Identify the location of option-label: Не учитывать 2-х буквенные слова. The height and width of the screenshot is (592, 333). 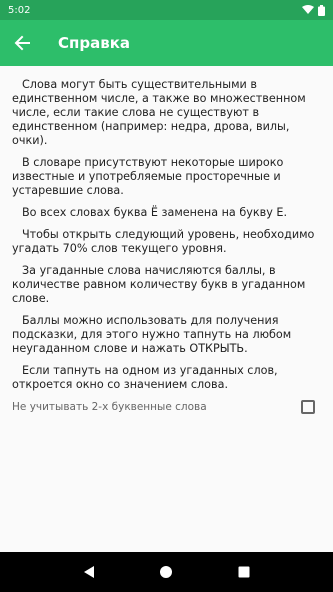
(109, 407).